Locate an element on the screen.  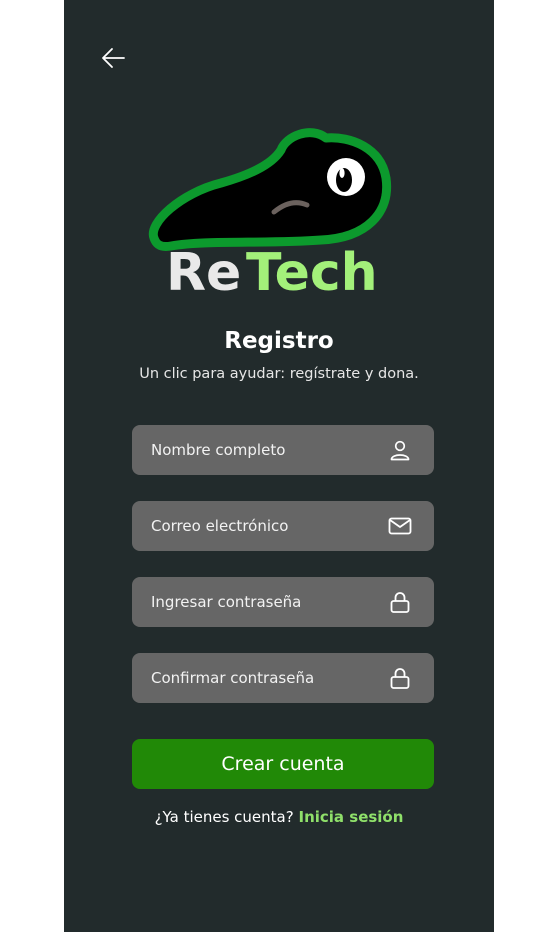
email-field: Correo electrónico is located at coordinates (283, 526).